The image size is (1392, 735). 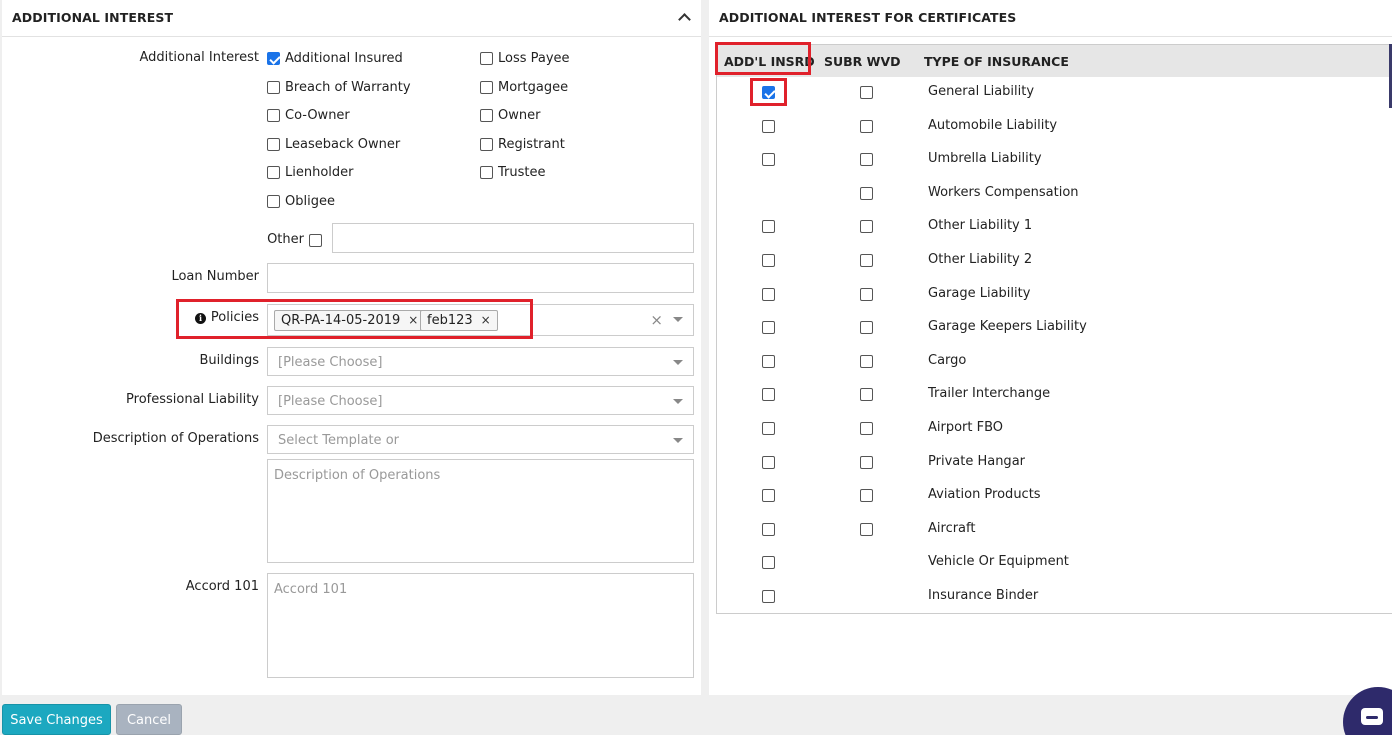 I want to click on cancel-button: Cancel, so click(x=149, y=719).